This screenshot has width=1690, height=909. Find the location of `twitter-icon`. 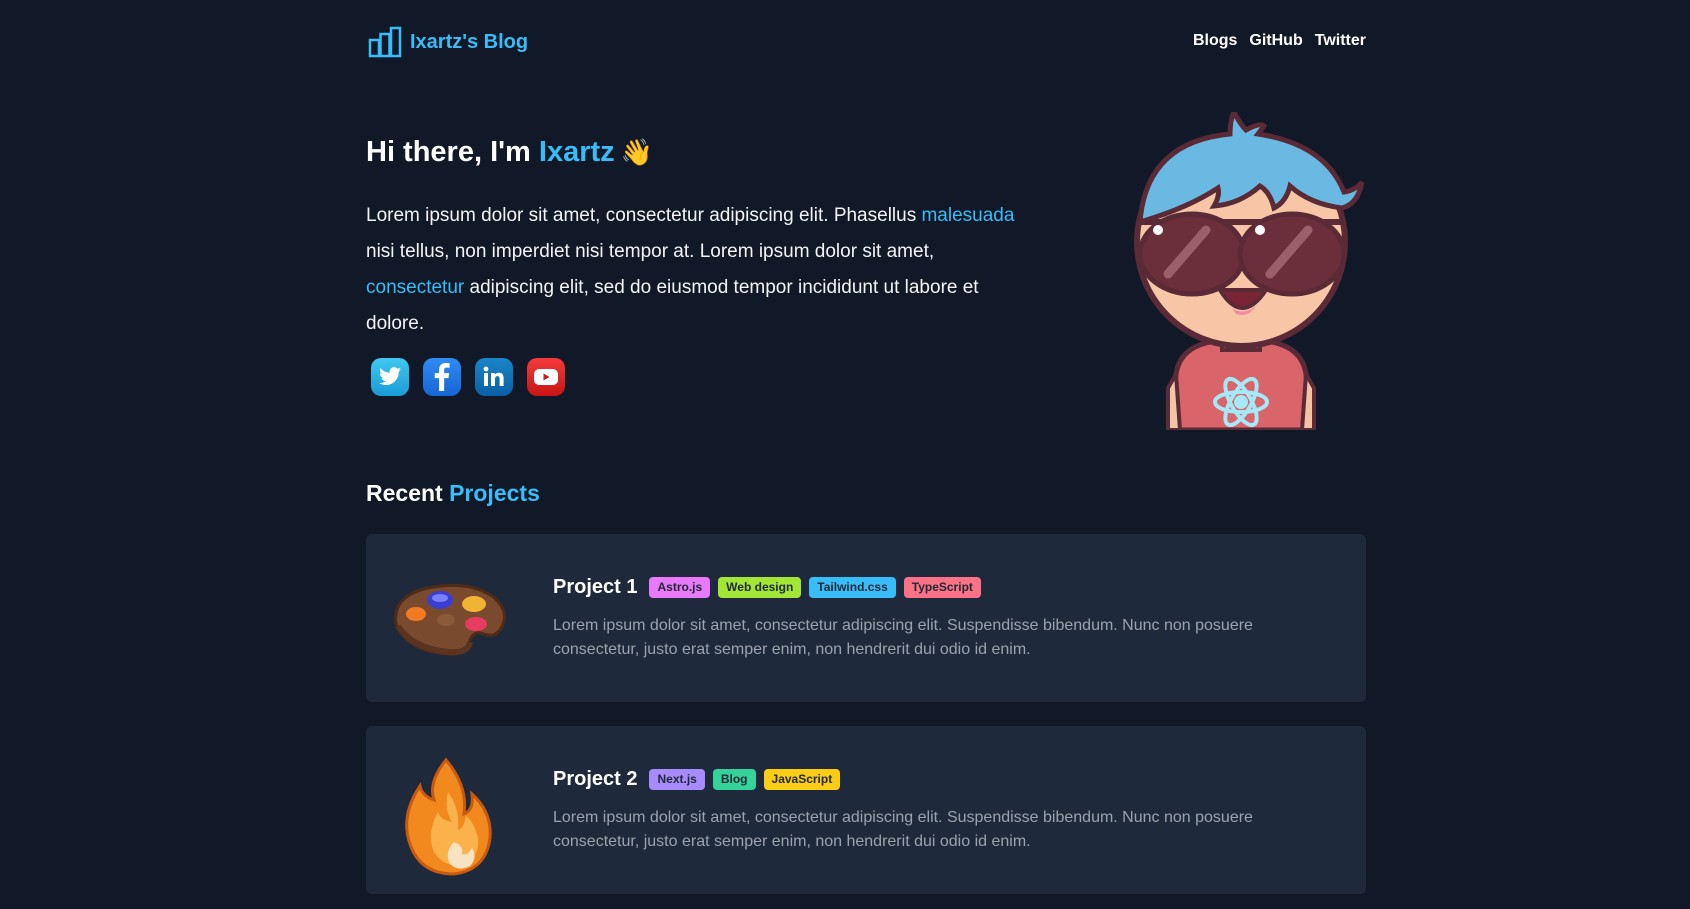

twitter-icon is located at coordinates (390, 376).